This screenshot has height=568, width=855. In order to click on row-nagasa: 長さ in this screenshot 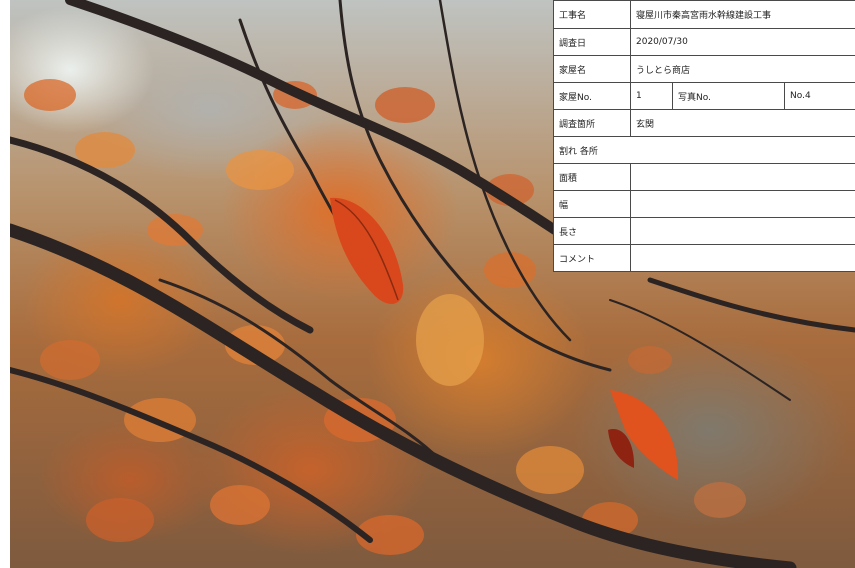, I will do `click(704, 231)`.